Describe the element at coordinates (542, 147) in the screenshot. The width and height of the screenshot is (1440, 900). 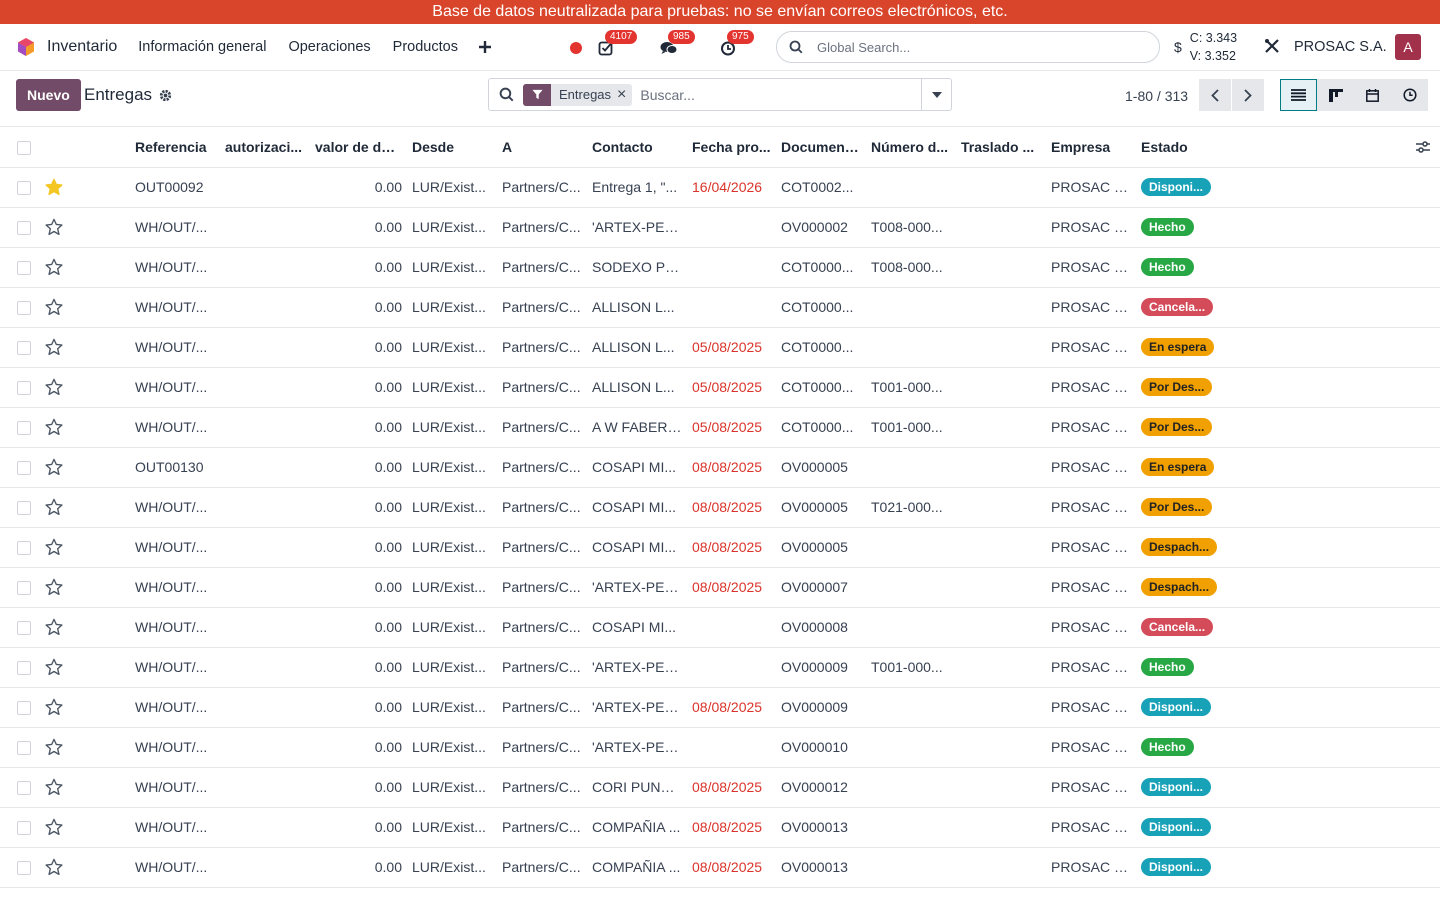
I see `col-a: A` at that location.